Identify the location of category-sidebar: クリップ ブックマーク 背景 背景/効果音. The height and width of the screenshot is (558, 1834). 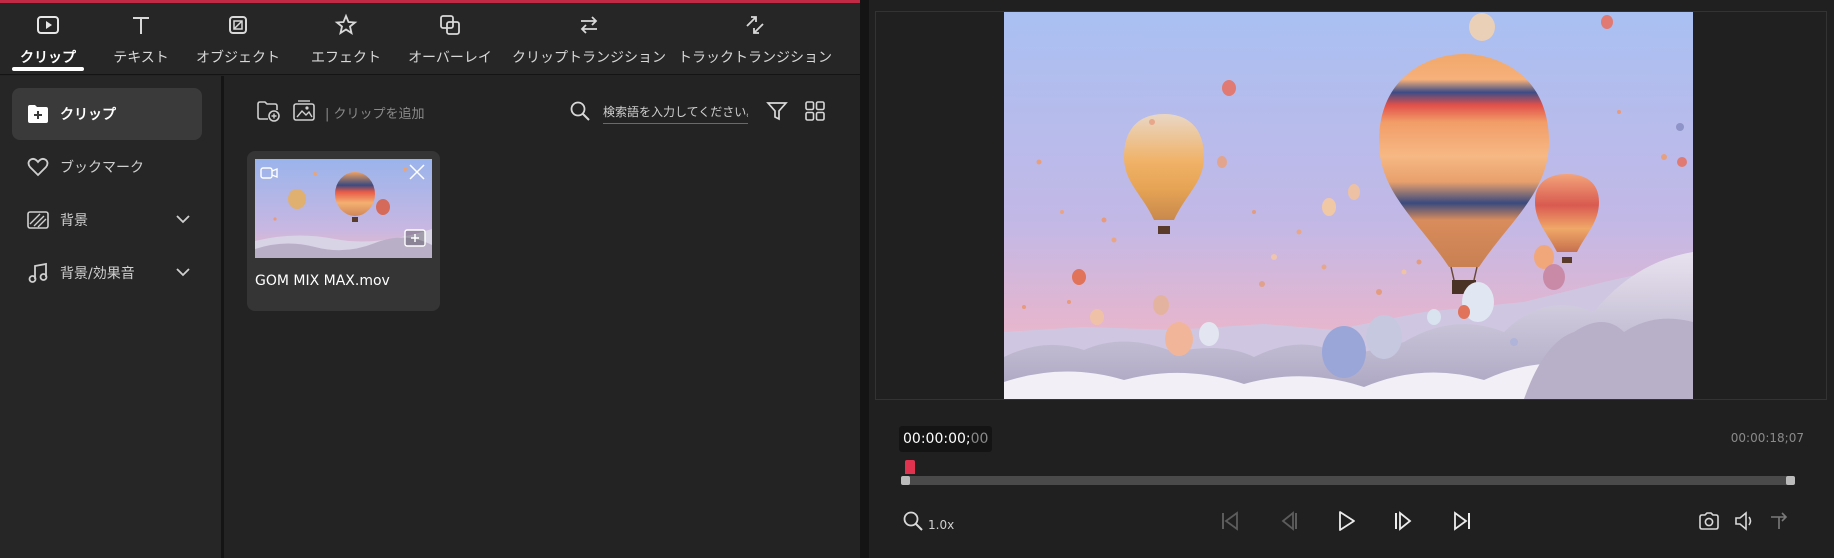
(112, 317).